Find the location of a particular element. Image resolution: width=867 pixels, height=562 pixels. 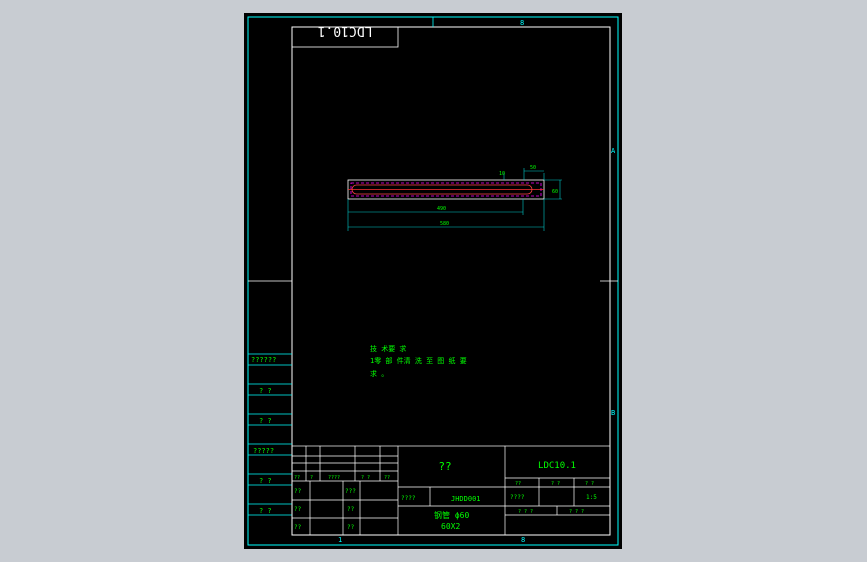

left-col-3: ? ? is located at coordinates (265, 421).